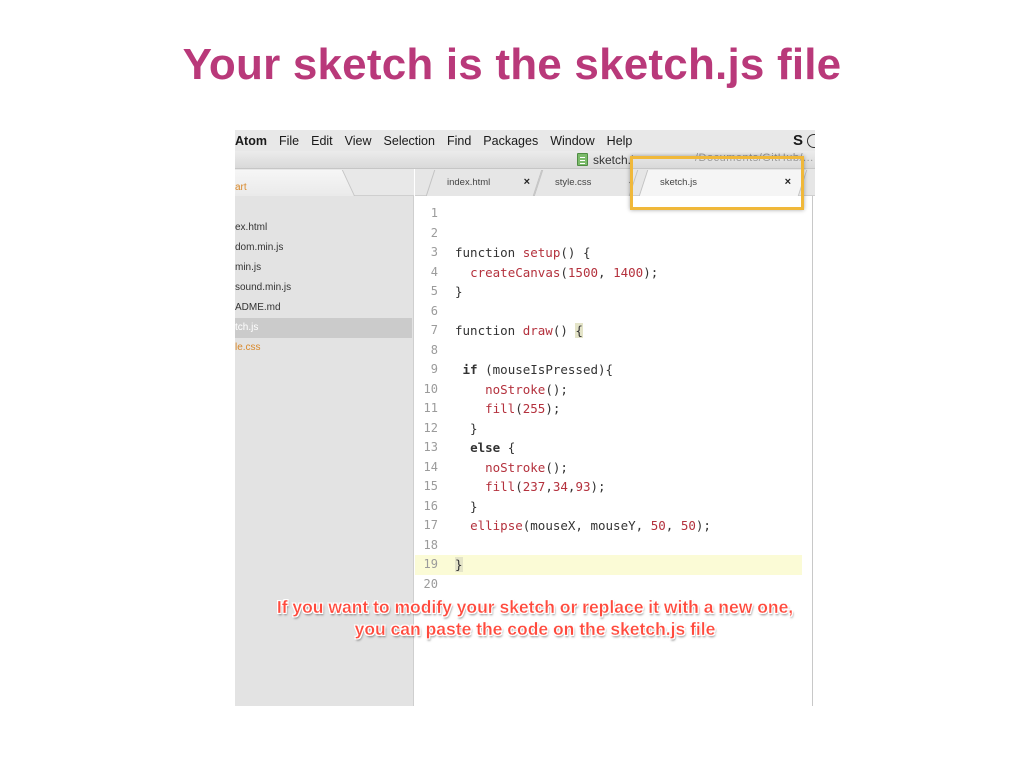 The image size is (1024, 768). I want to click on code-text: ellipse(mouseX, mouseY, 50, 50);, so click(590, 525).